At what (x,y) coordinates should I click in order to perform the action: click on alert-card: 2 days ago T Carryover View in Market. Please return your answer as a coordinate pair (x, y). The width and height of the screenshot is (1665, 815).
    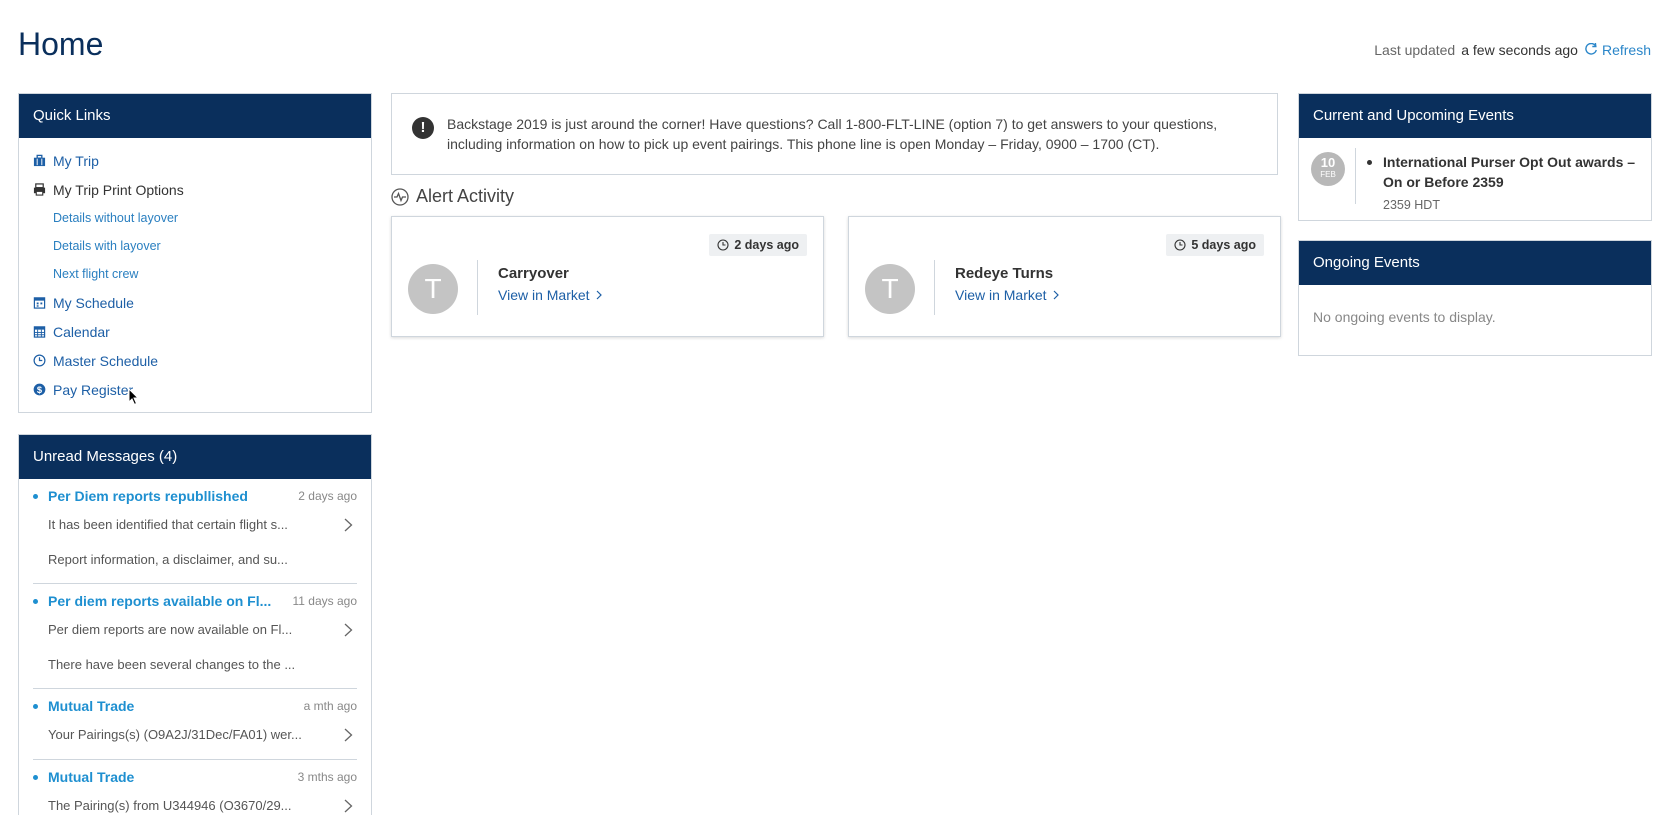
    Looking at the image, I should click on (607, 276).